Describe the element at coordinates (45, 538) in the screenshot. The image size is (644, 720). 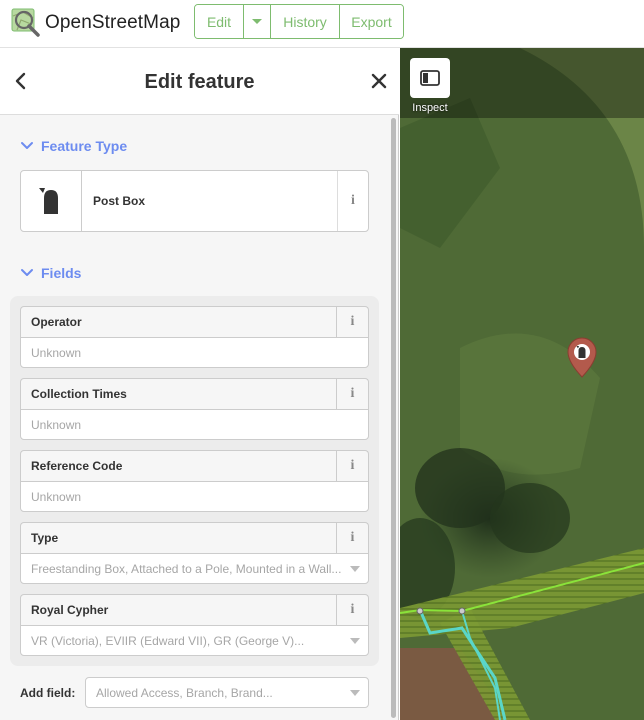
I see `field-label: Type` at that location.